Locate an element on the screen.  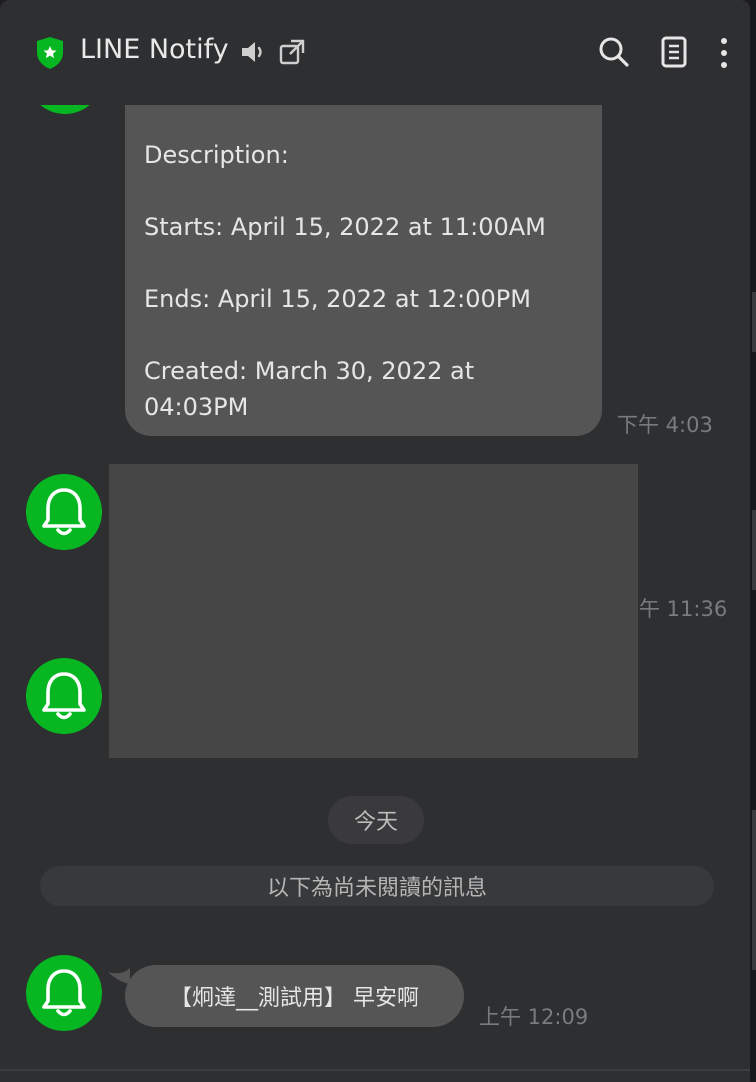
message-line: Starts: April 15, 2022 at 11:00AM is located at coordinates (345, 227).